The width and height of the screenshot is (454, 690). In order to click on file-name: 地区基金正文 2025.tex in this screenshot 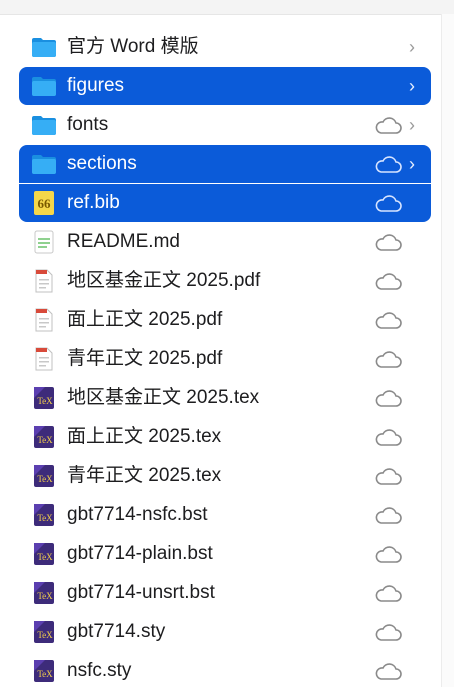, I will do `click(163, 397)`.